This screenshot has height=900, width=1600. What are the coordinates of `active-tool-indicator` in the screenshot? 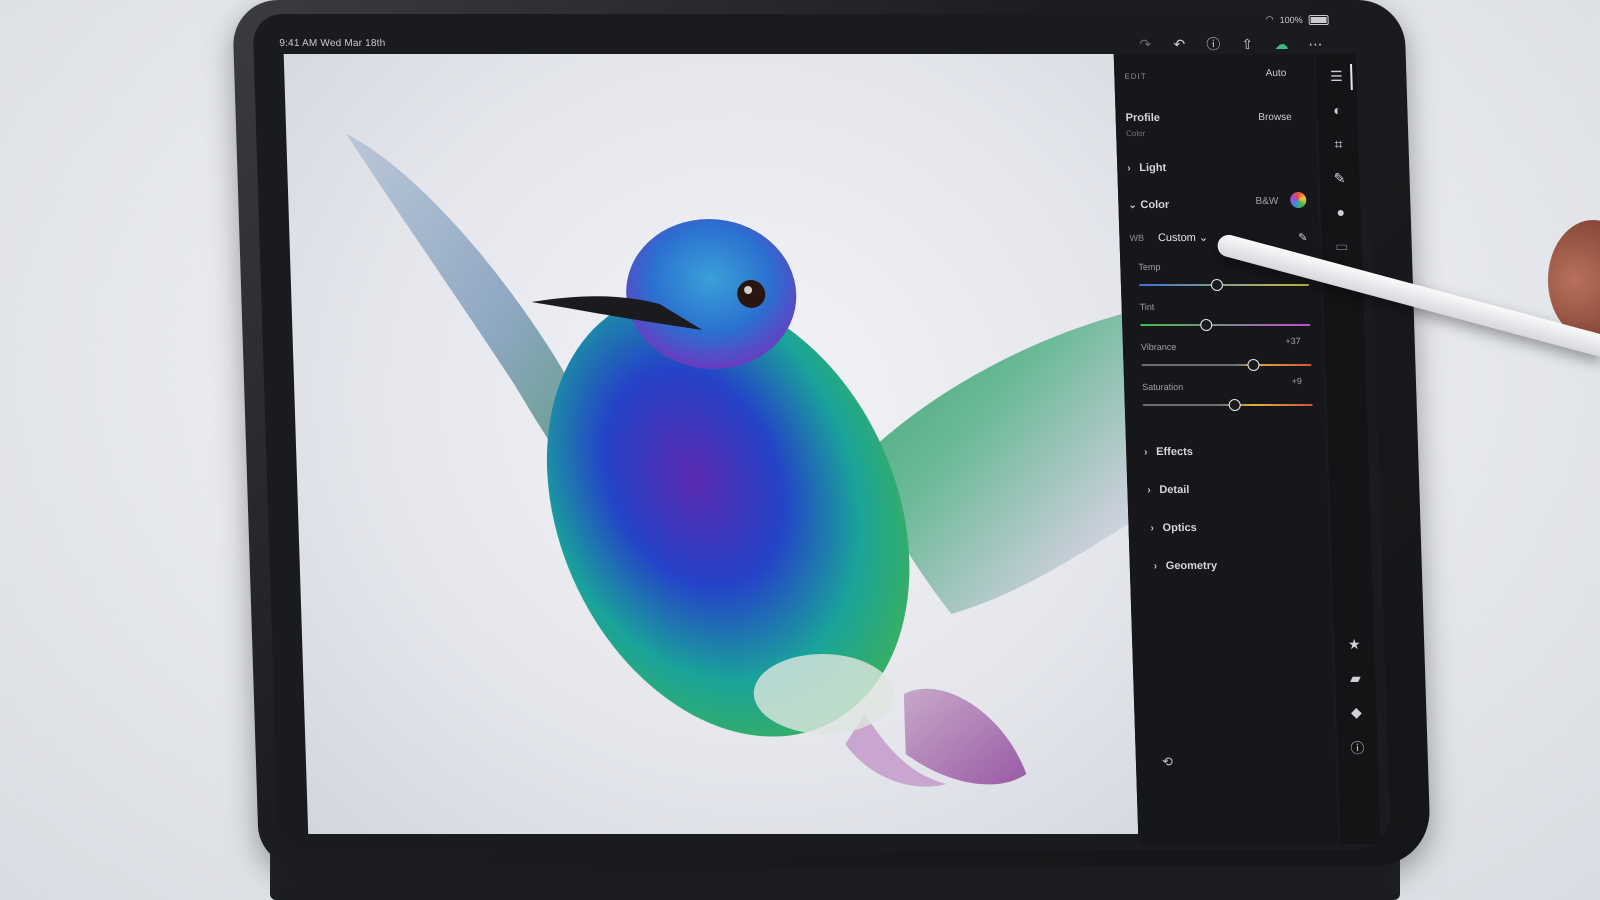 It's located at (1351, 77).